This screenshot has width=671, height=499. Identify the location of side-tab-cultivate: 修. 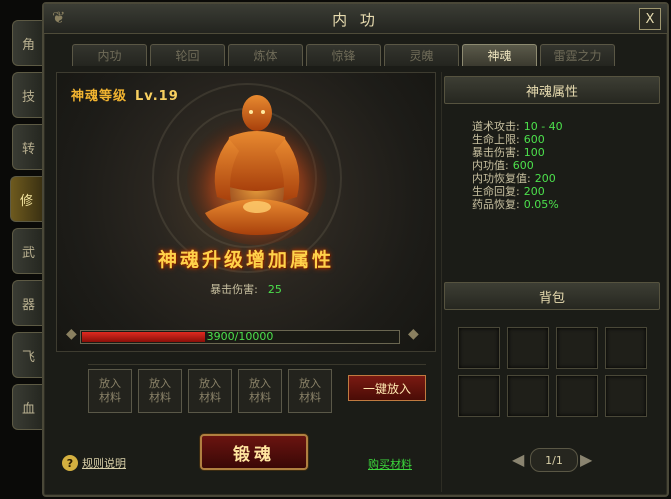
(26, 199).